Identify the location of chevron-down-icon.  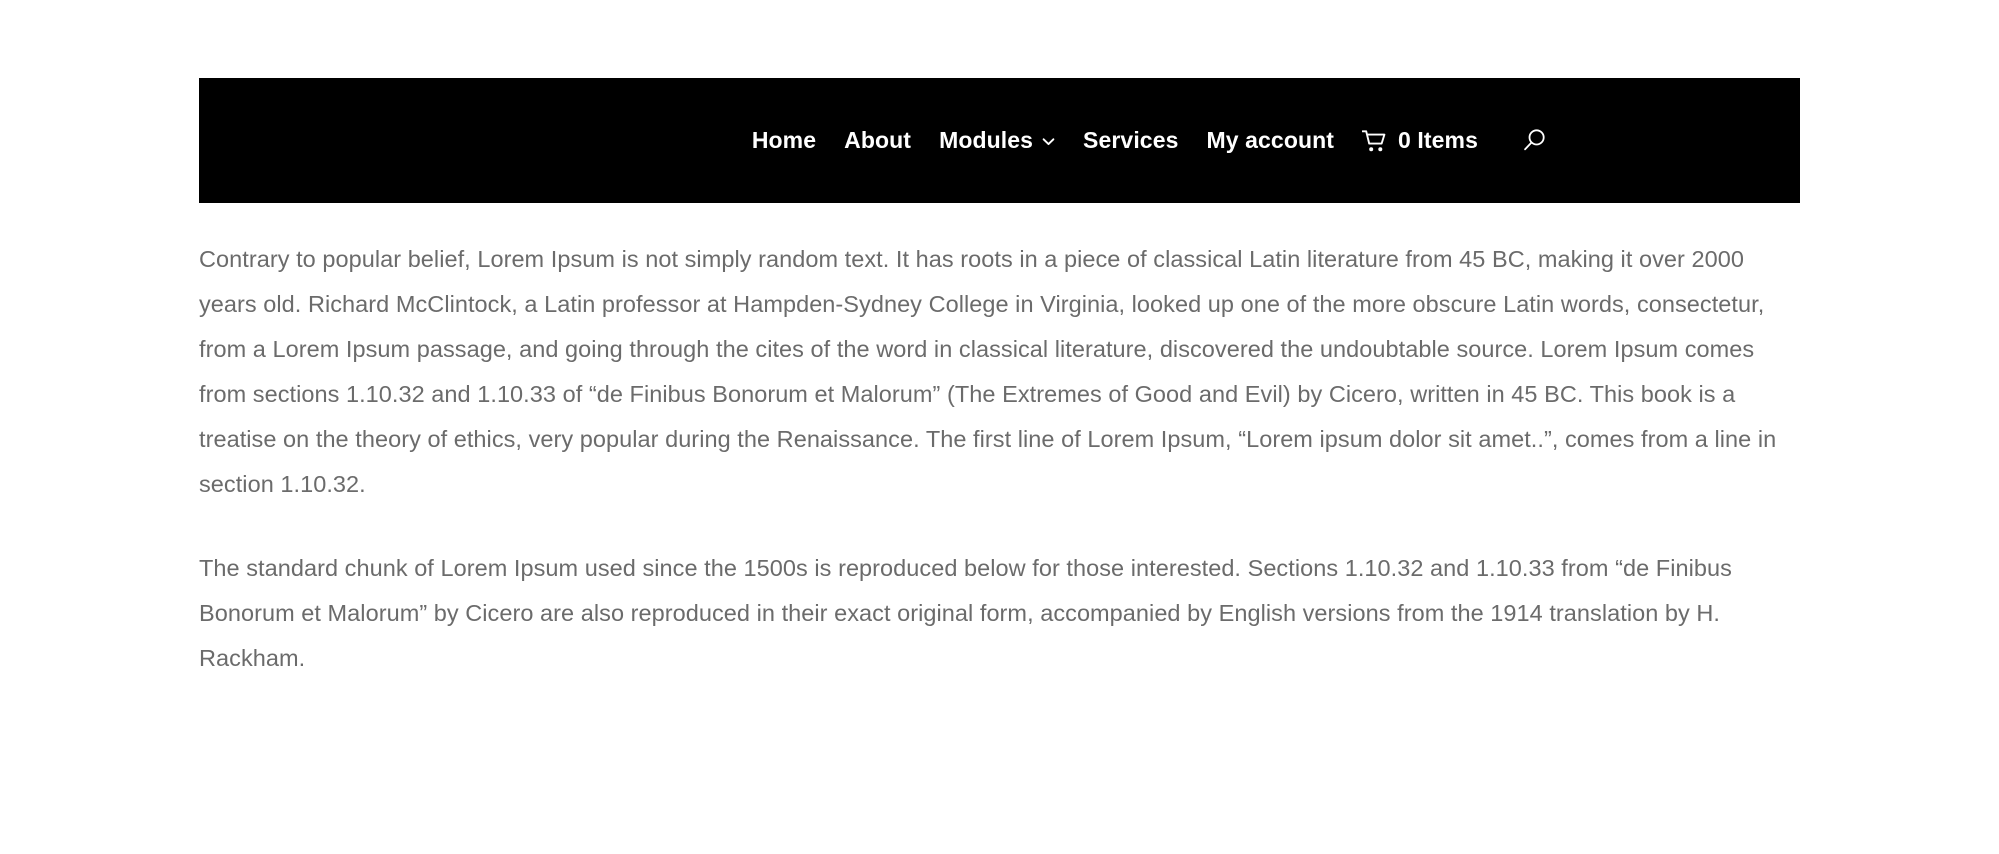
(1048, 141).